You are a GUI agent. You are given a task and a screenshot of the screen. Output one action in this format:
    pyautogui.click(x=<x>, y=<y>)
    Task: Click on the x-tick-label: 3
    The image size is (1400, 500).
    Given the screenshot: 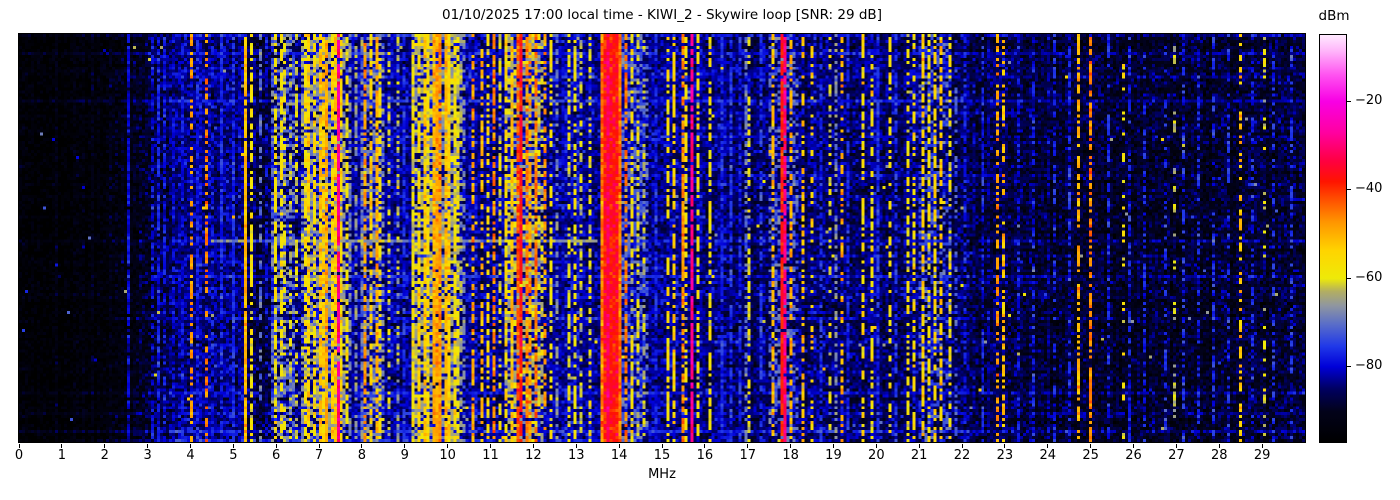 What is the action you would take?
    pyautogui.click(x=147, y=455)
    